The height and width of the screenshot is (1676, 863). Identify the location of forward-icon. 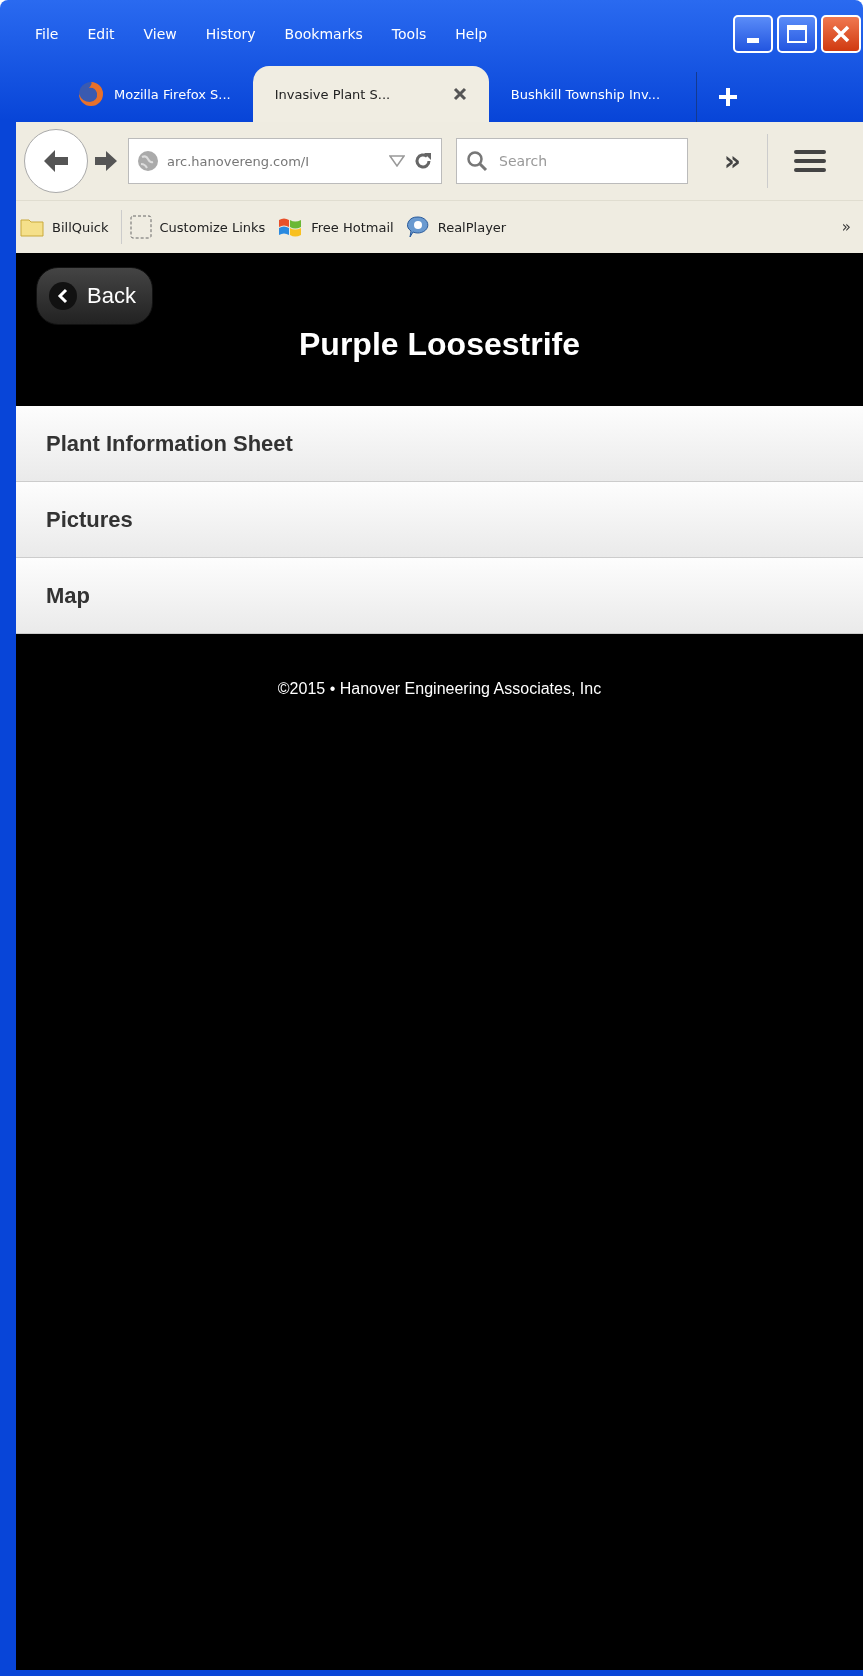
(106, 161).